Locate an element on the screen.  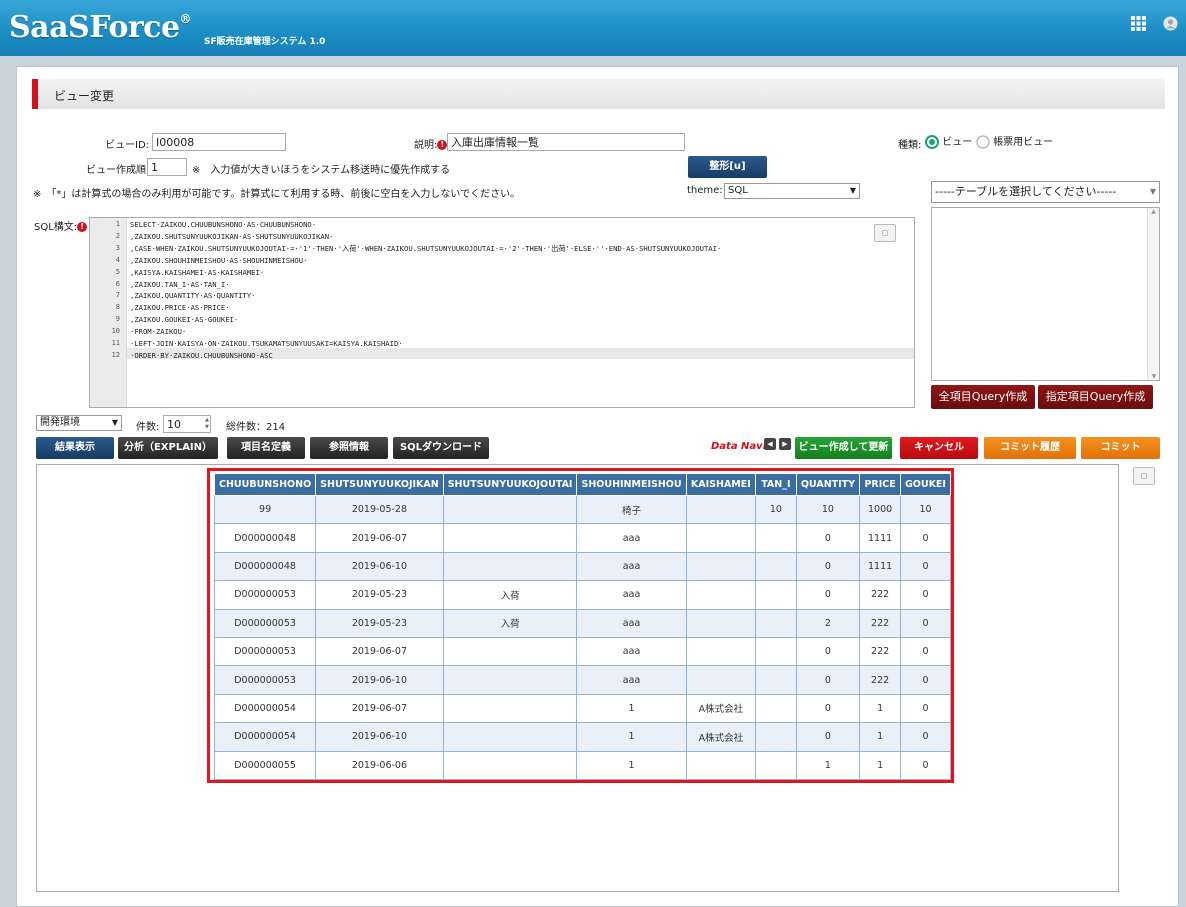
apps-grid-icon is located at coordinates (1138, 25).